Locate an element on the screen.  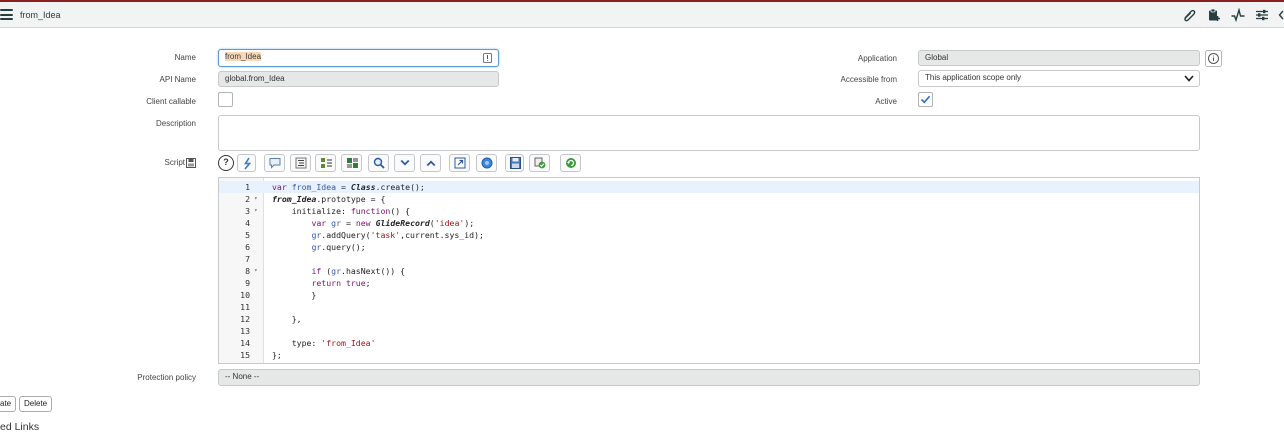
code-line: 5 gr.addQuery('task',current.sys_id); is located at coordinates (709, 235).